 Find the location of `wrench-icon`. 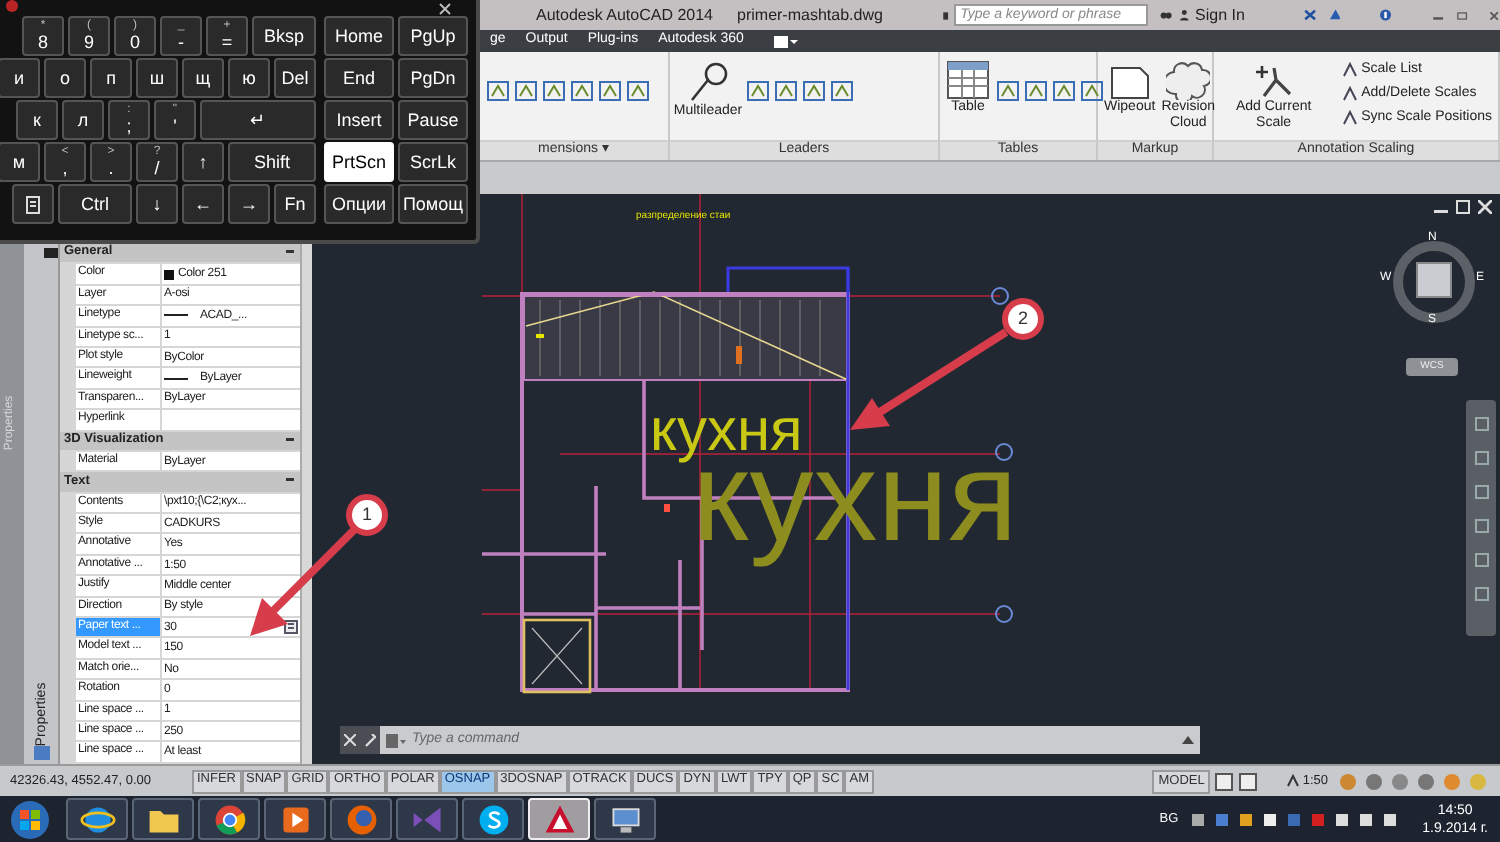

wrench-icon is located at coordinates (370, 740).